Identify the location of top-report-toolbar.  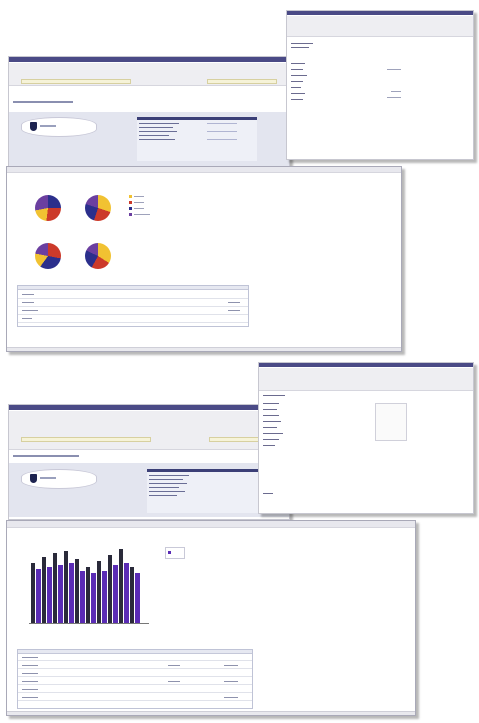
(204, 170).